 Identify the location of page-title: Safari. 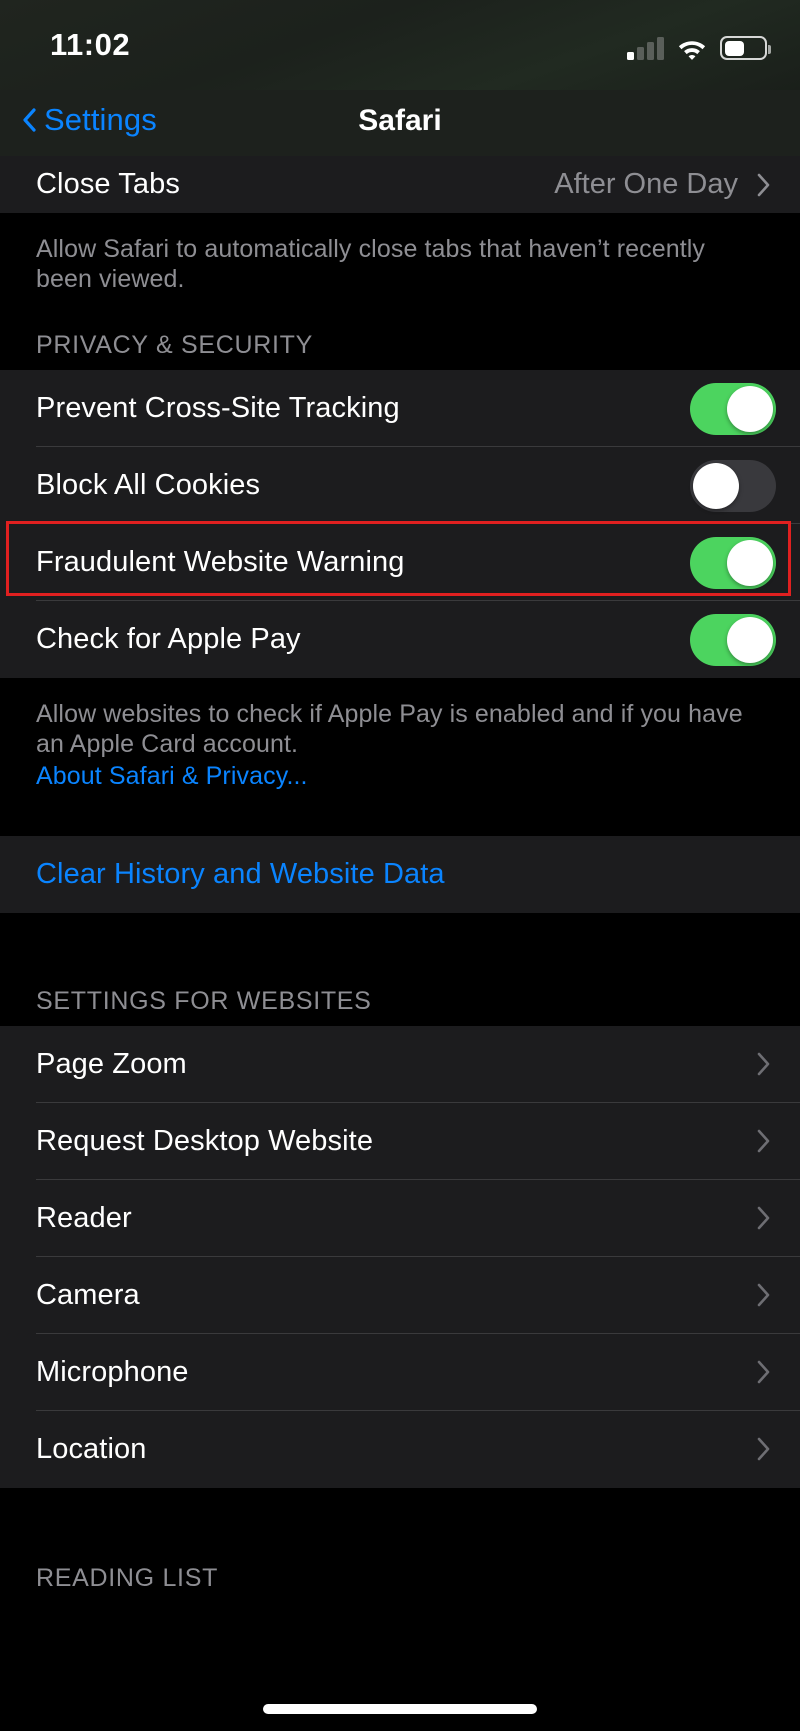
(400, 120).